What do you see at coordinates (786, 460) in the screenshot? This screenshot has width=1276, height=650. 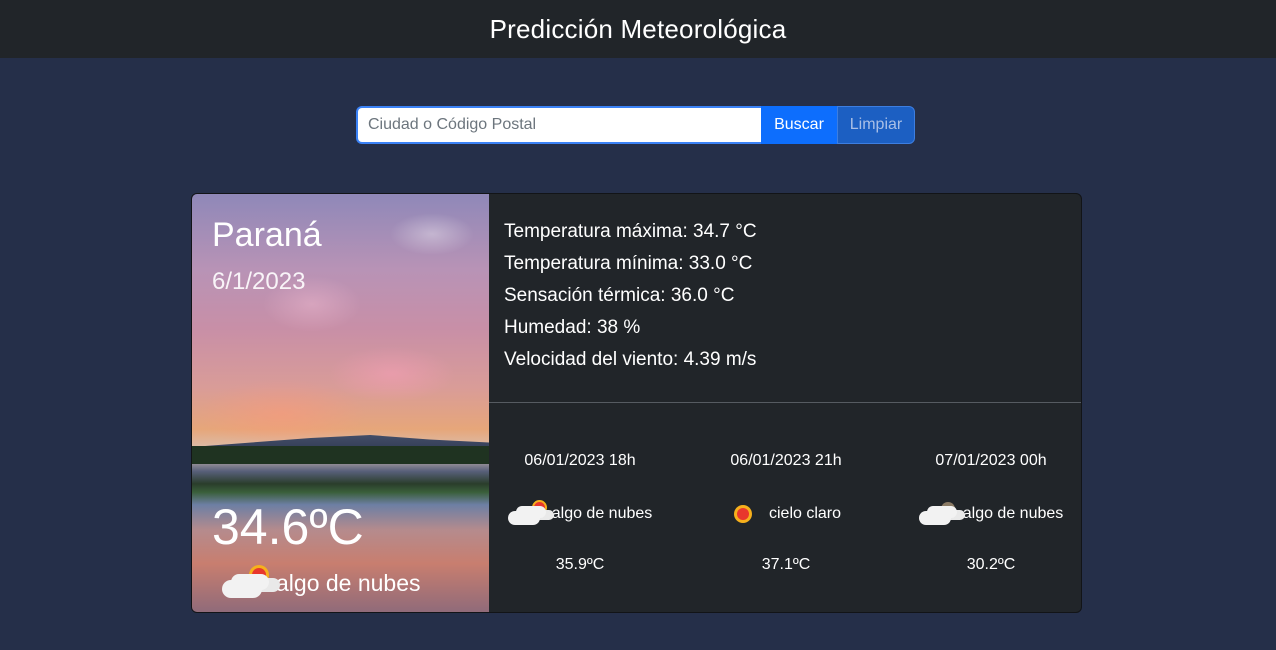 I see `forecast-datetime: 06/01/2023 21h` at bounding box center [786, 460].